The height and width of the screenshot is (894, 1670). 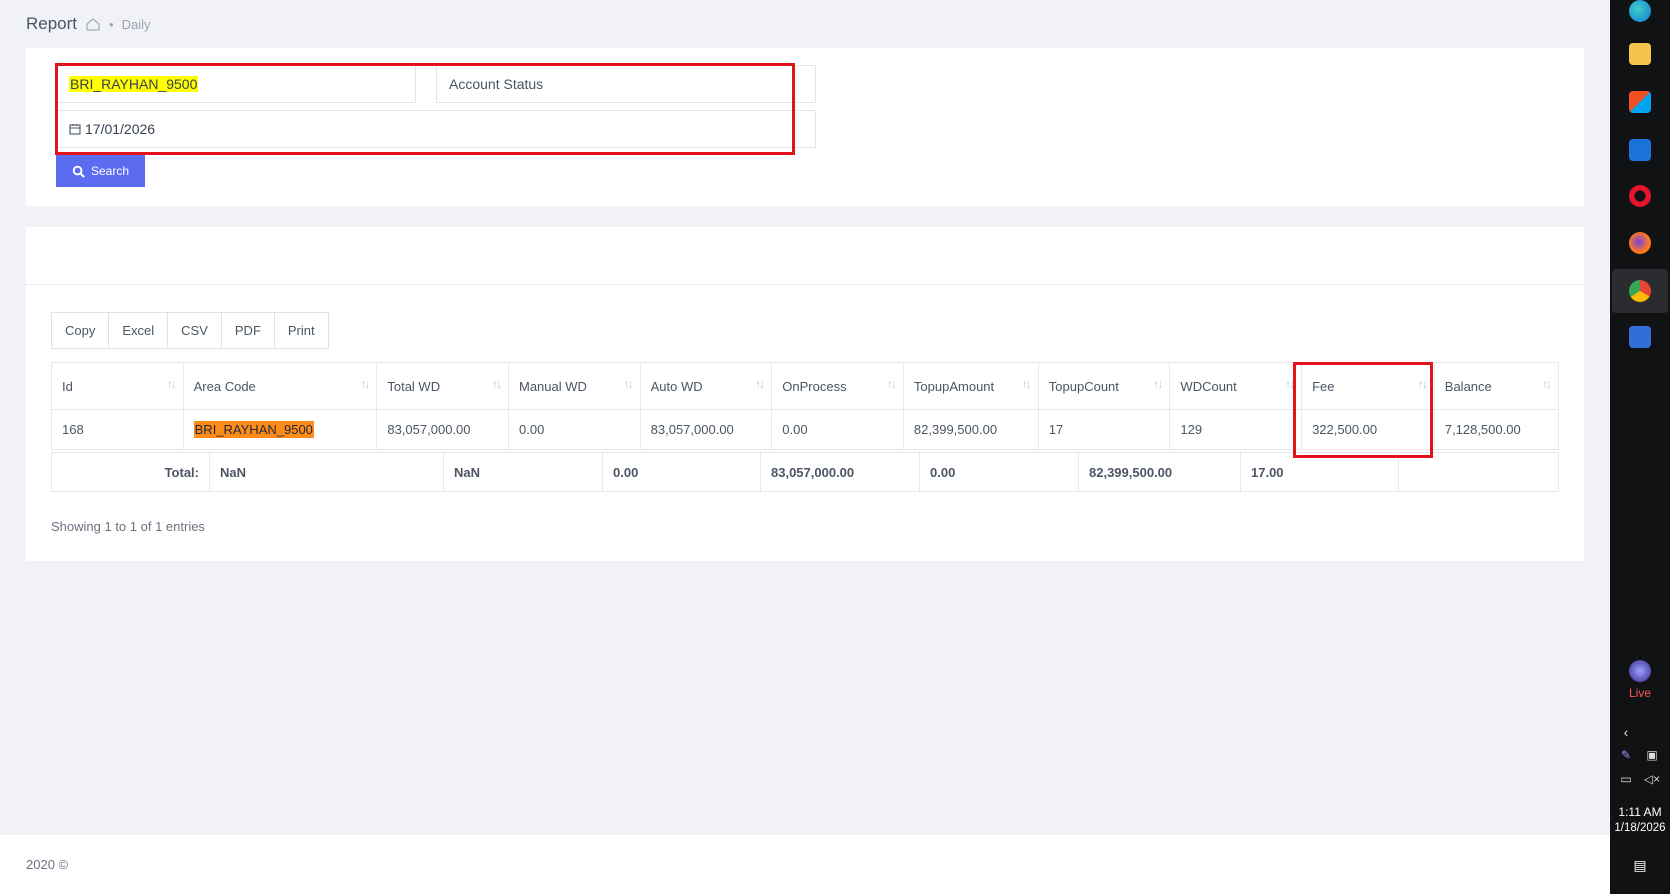 I want to click on area-code-input: BRI_RAYHAN_9500, so click(x=236, y=84).